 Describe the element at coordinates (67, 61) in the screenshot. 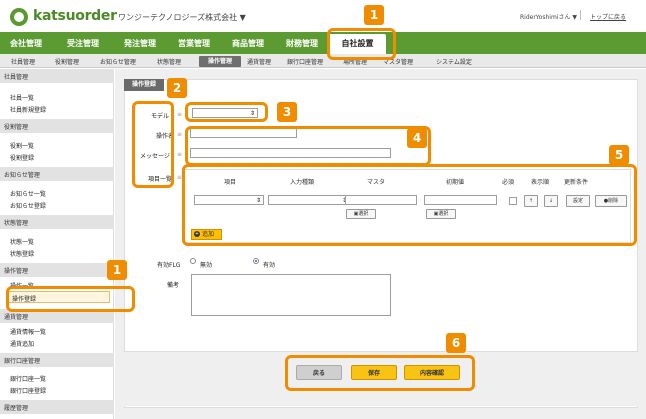

I see `subnav-role: 役割管理` at that location.